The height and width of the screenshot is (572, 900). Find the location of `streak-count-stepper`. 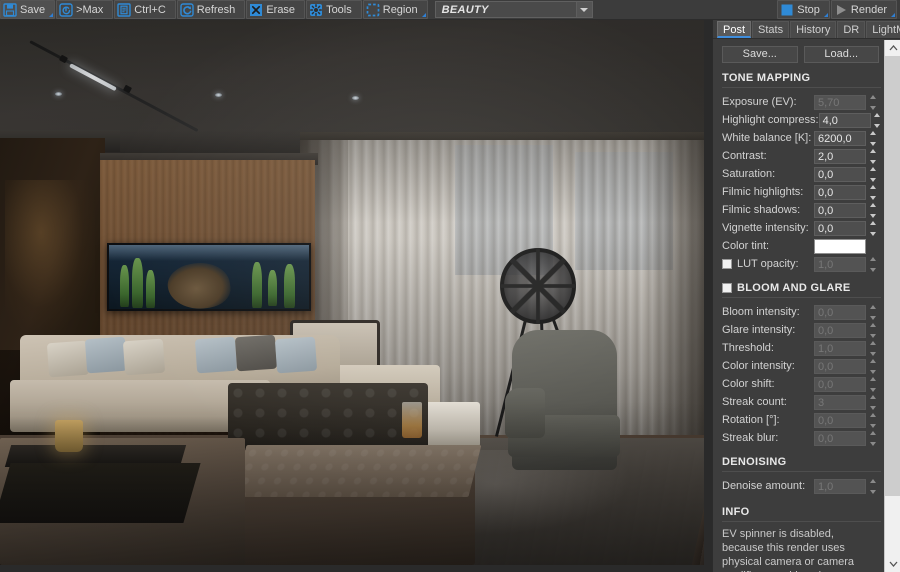

streak-count-stepper is located at coordinates (872, 402).